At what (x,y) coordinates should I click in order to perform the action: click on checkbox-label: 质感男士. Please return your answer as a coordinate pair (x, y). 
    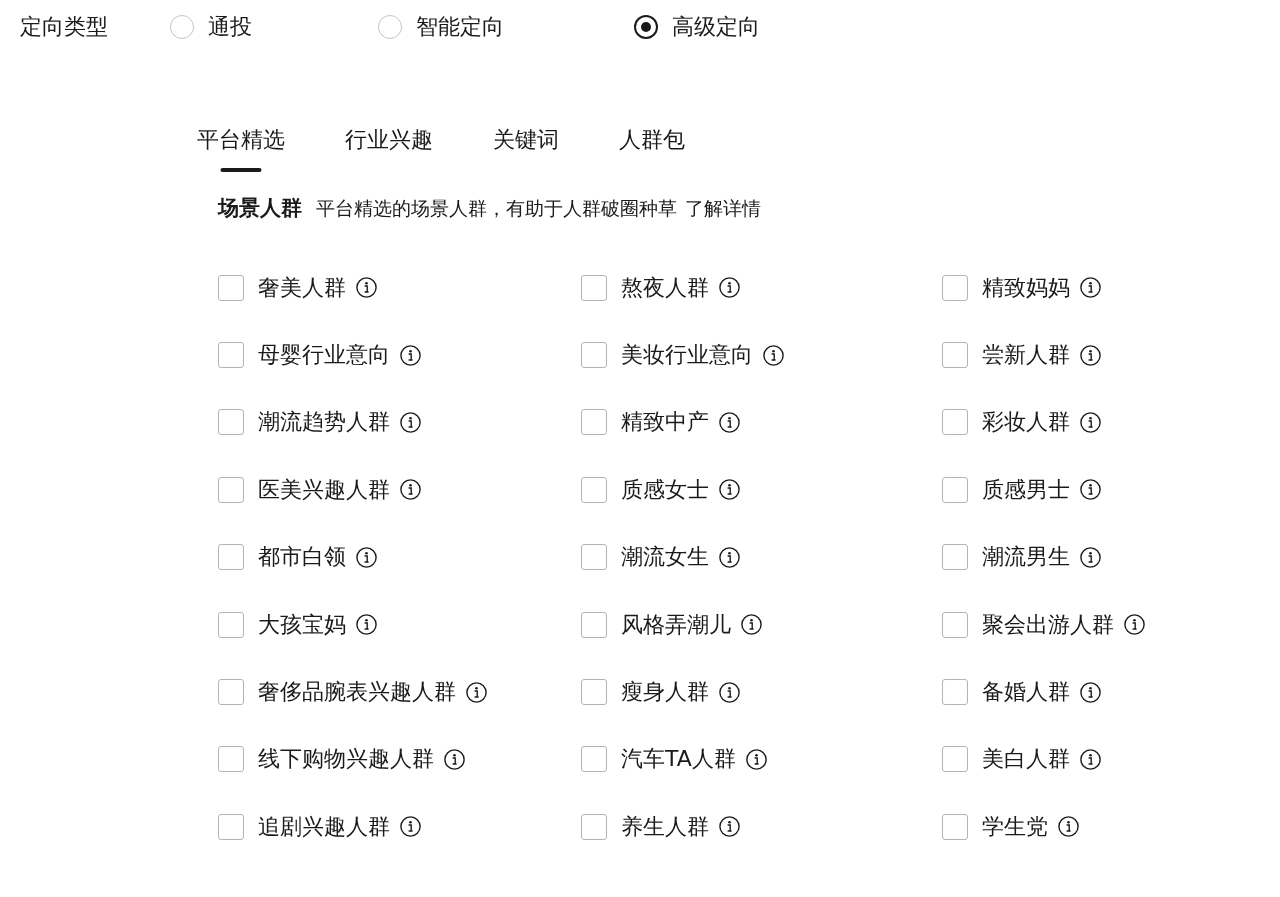
    Looking at the image, I should click on (1026, 489).